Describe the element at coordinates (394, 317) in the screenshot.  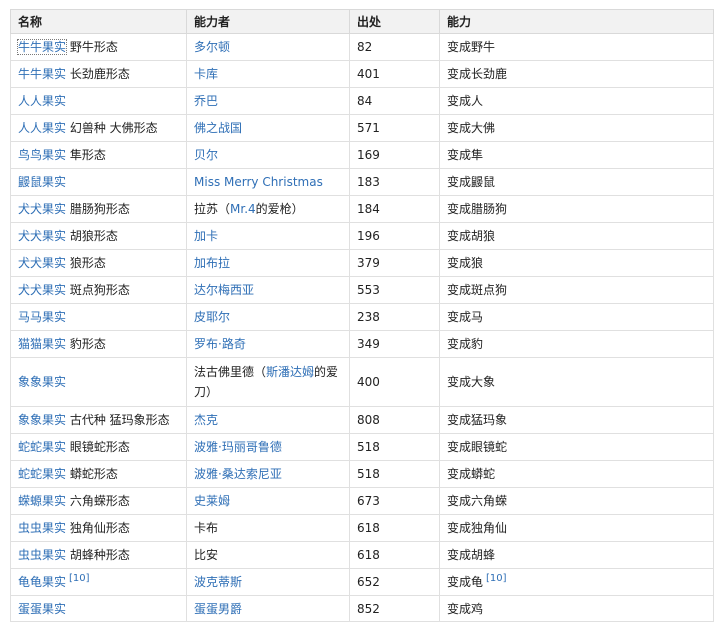
I see `cell-source: 238` at that location.